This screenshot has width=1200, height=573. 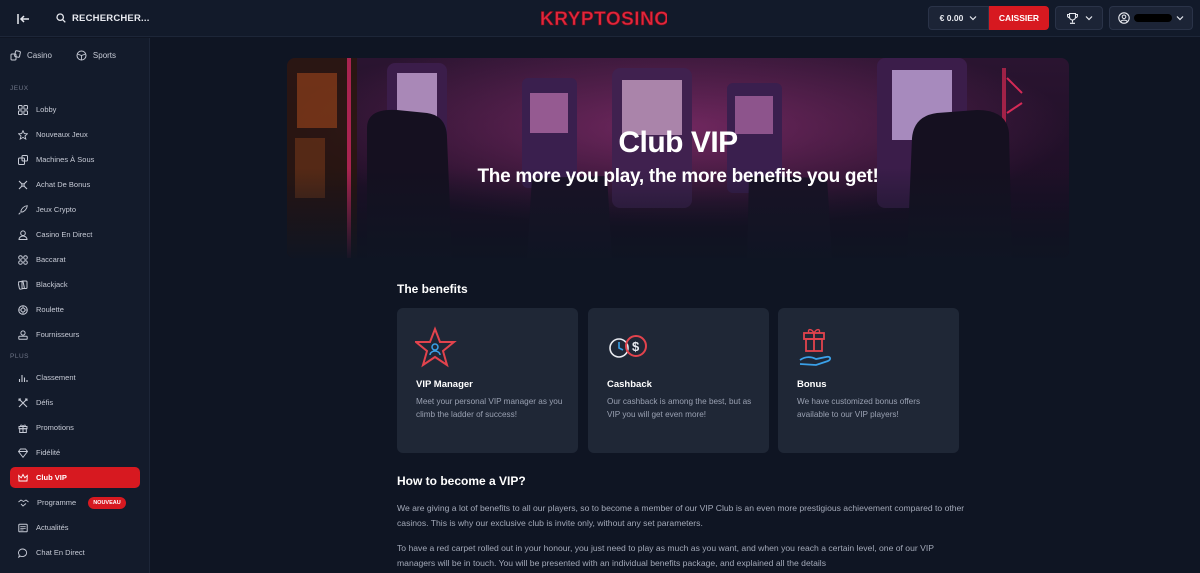 What do you see at coordinates (432, 289) in the screenshot?
I see `benefits-heading: The benefits` at bounding box center [432, 289].